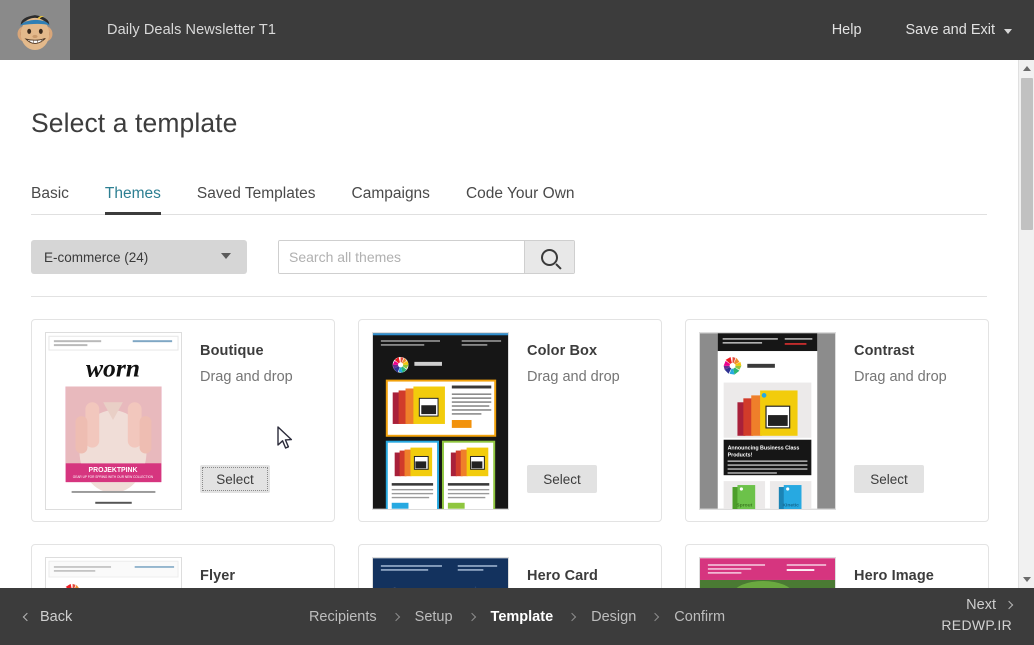 The width and height of the screenshot is (1034, 645). What do you see at coordinates (96, 257) in the screenshot?
I see `category-dropdown-value: E-commerce (24)` at bounding box center [96, 257].